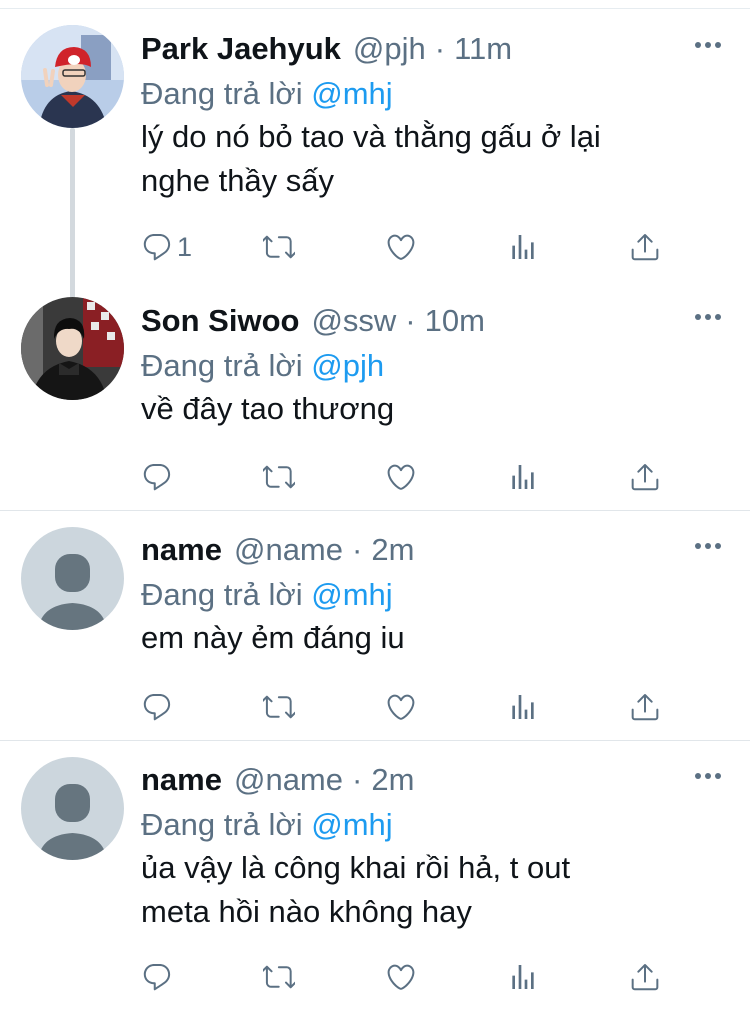 The height and width of the screenshot is (1011, 750). I want to click on top-divider, so click(375, 8).